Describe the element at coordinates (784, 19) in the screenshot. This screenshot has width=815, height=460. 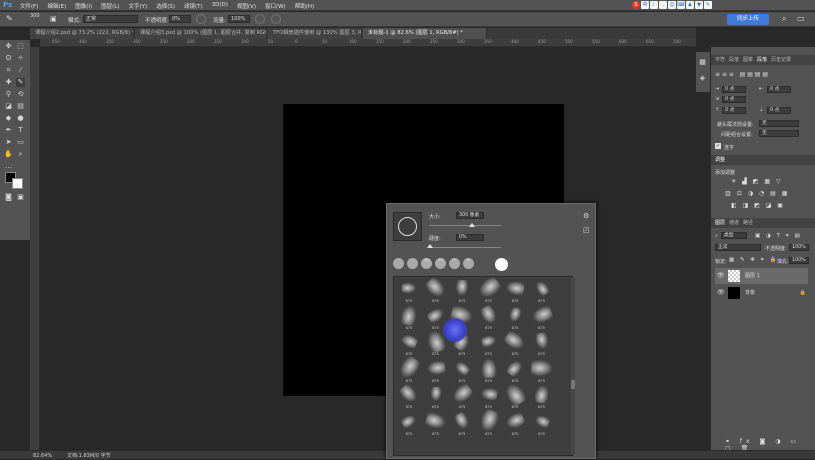
I see `search-icon: ⌕` at that location.